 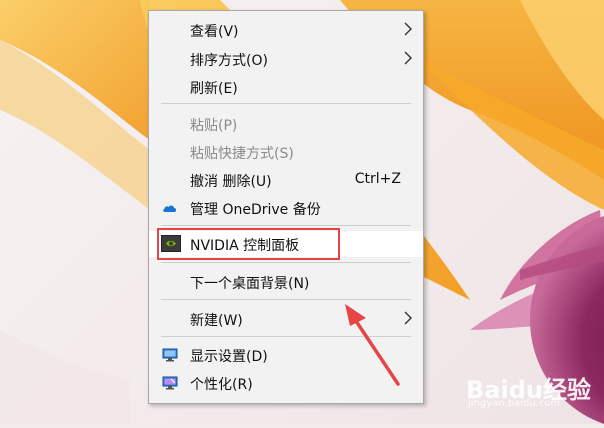 What do you see at coordinates (372, 345) in the screenshot?
I see `red-annotation-arrow` at bounding box center [372, 345].